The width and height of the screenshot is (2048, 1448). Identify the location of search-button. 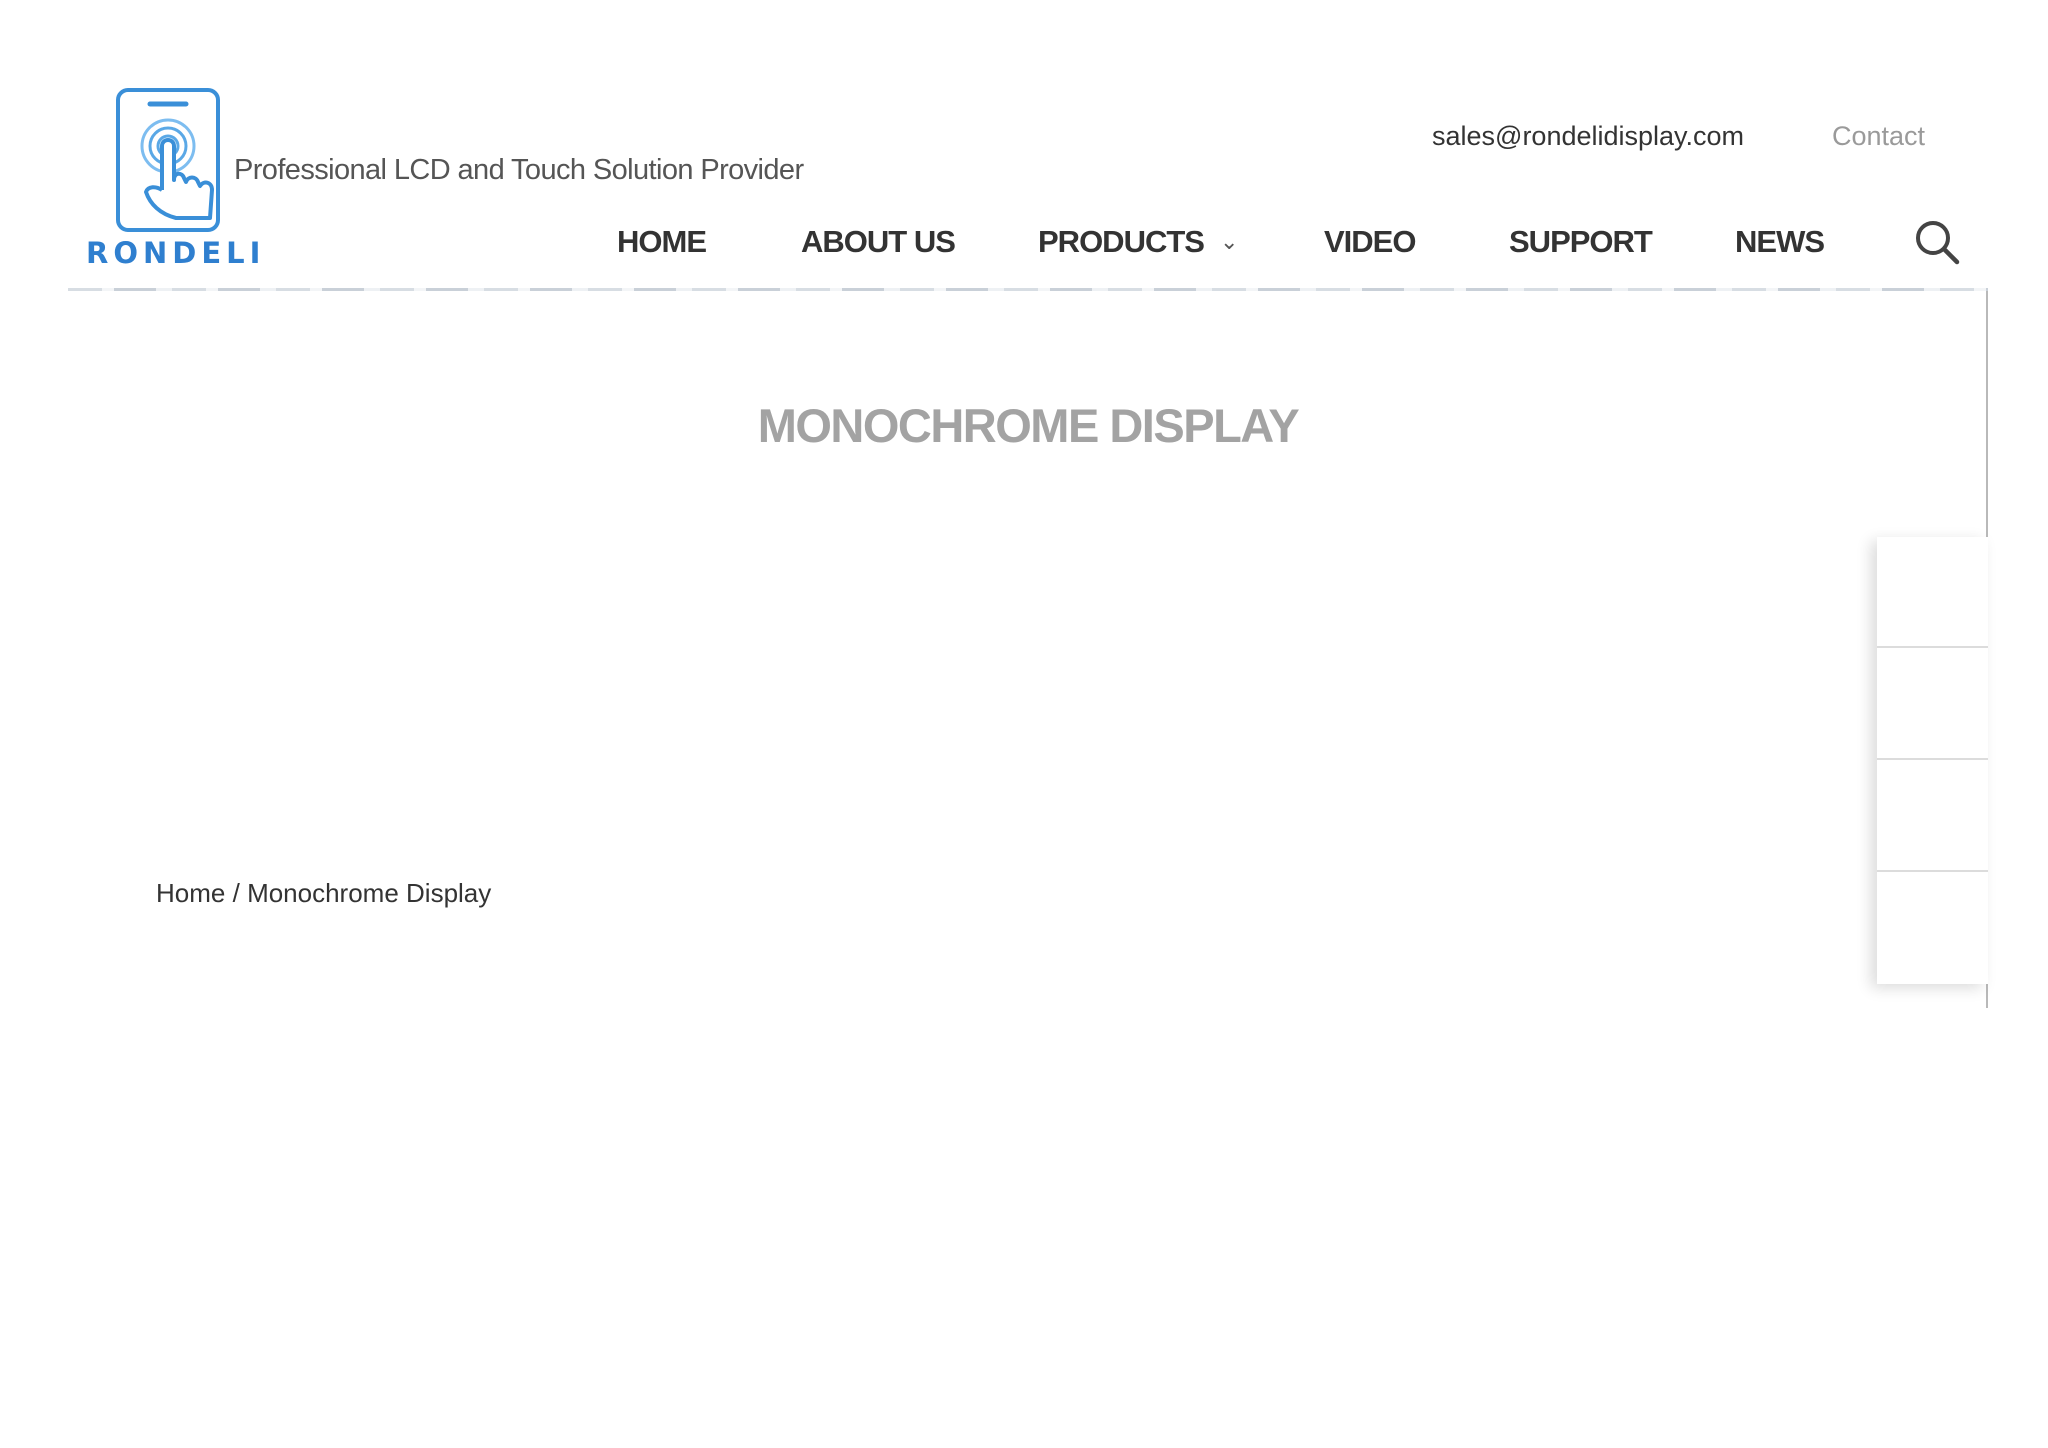
(1937, 242).